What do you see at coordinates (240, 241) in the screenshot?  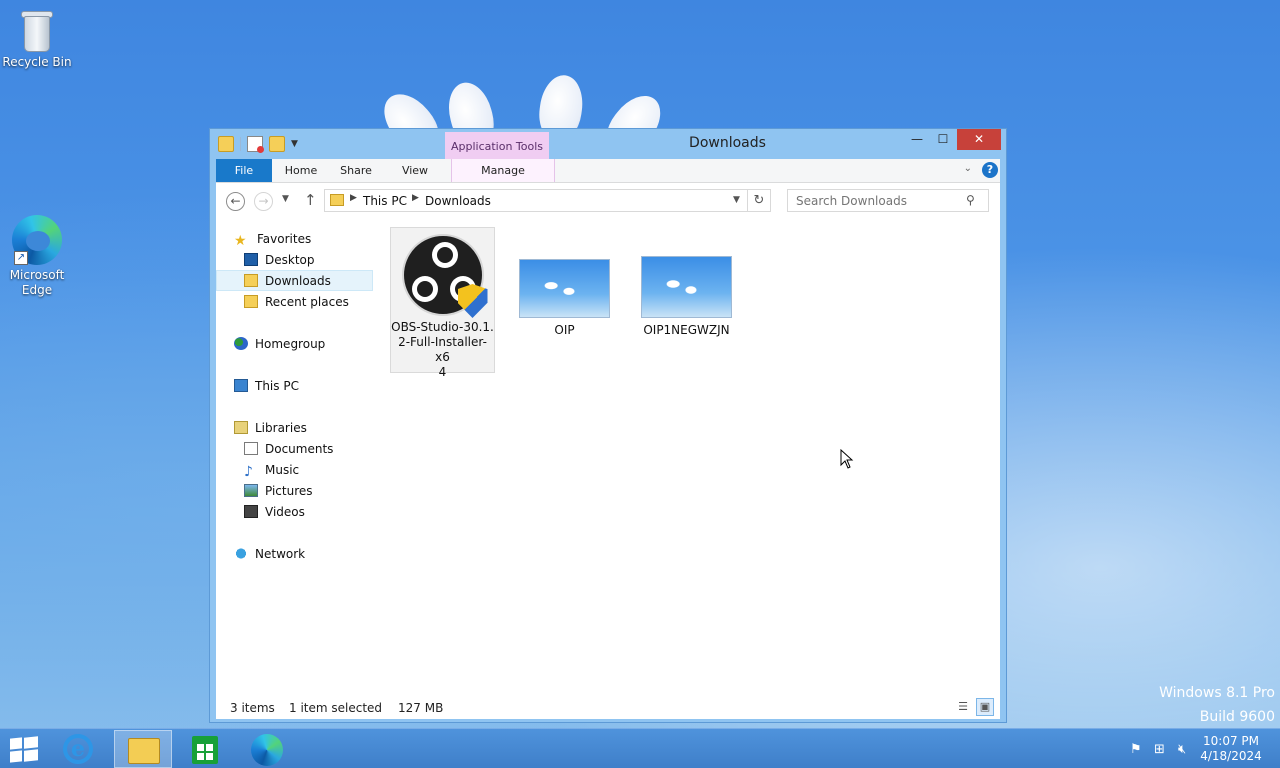 I see `star-icon: ★` at bounding box center [240, 241].